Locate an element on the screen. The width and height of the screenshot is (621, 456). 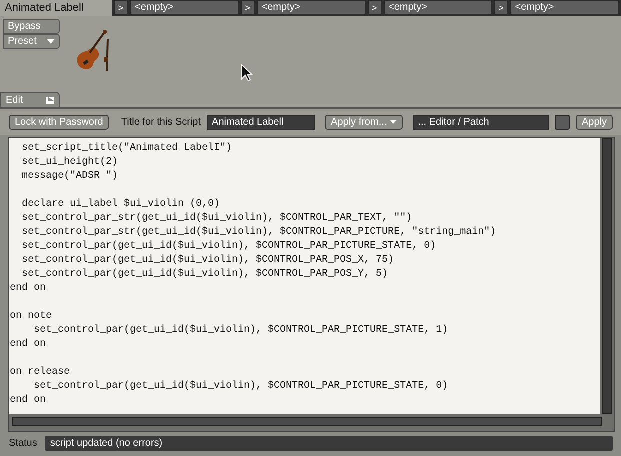
lock-button: Lock with Password is located at coordinates (59, 122).